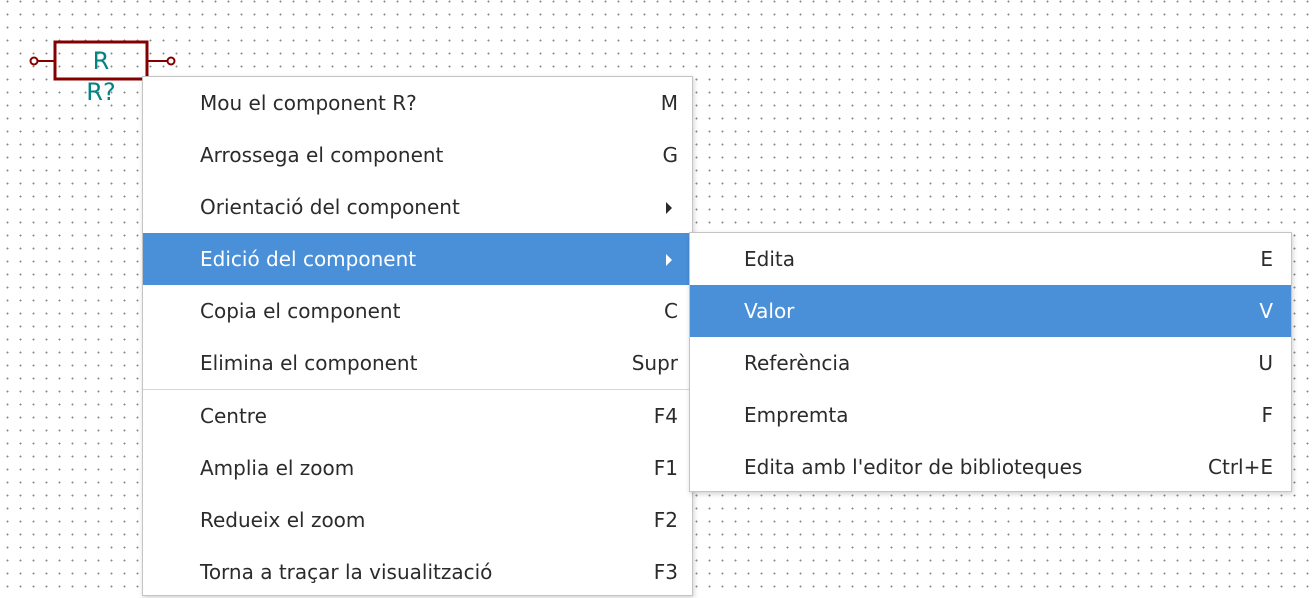 The image size is (1313, 598). Describe the element at coordinates (233, 416) in the screenshot. I see `menu-item-label: Centre` at that location.